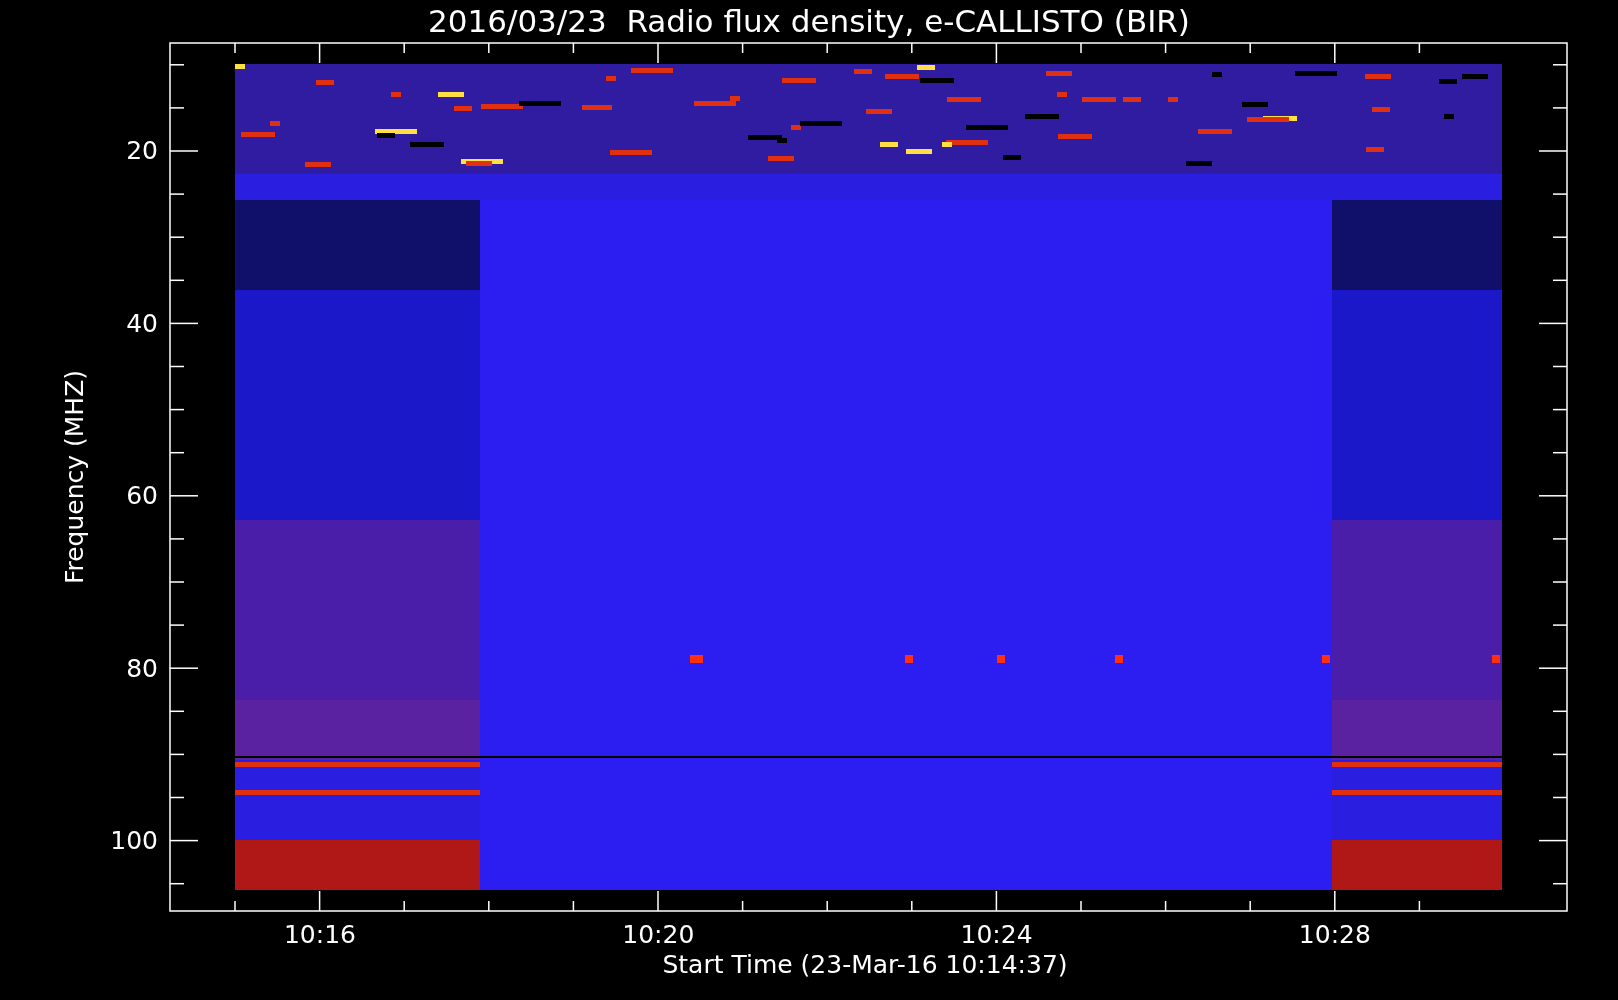 The height and width of the screenshot is (1000, 1618). I want to click on y-axis-label: Frequency (MHZ), so click(75, 477).